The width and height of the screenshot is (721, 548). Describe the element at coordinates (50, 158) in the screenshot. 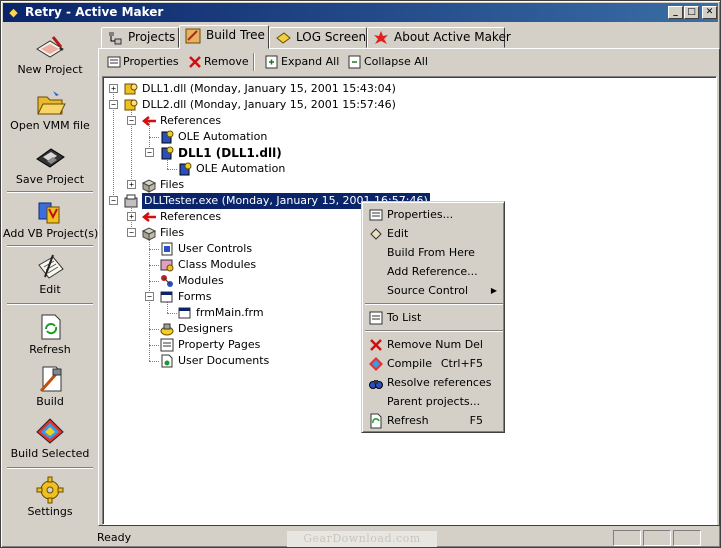

I see `save-disk-icon` at that location.